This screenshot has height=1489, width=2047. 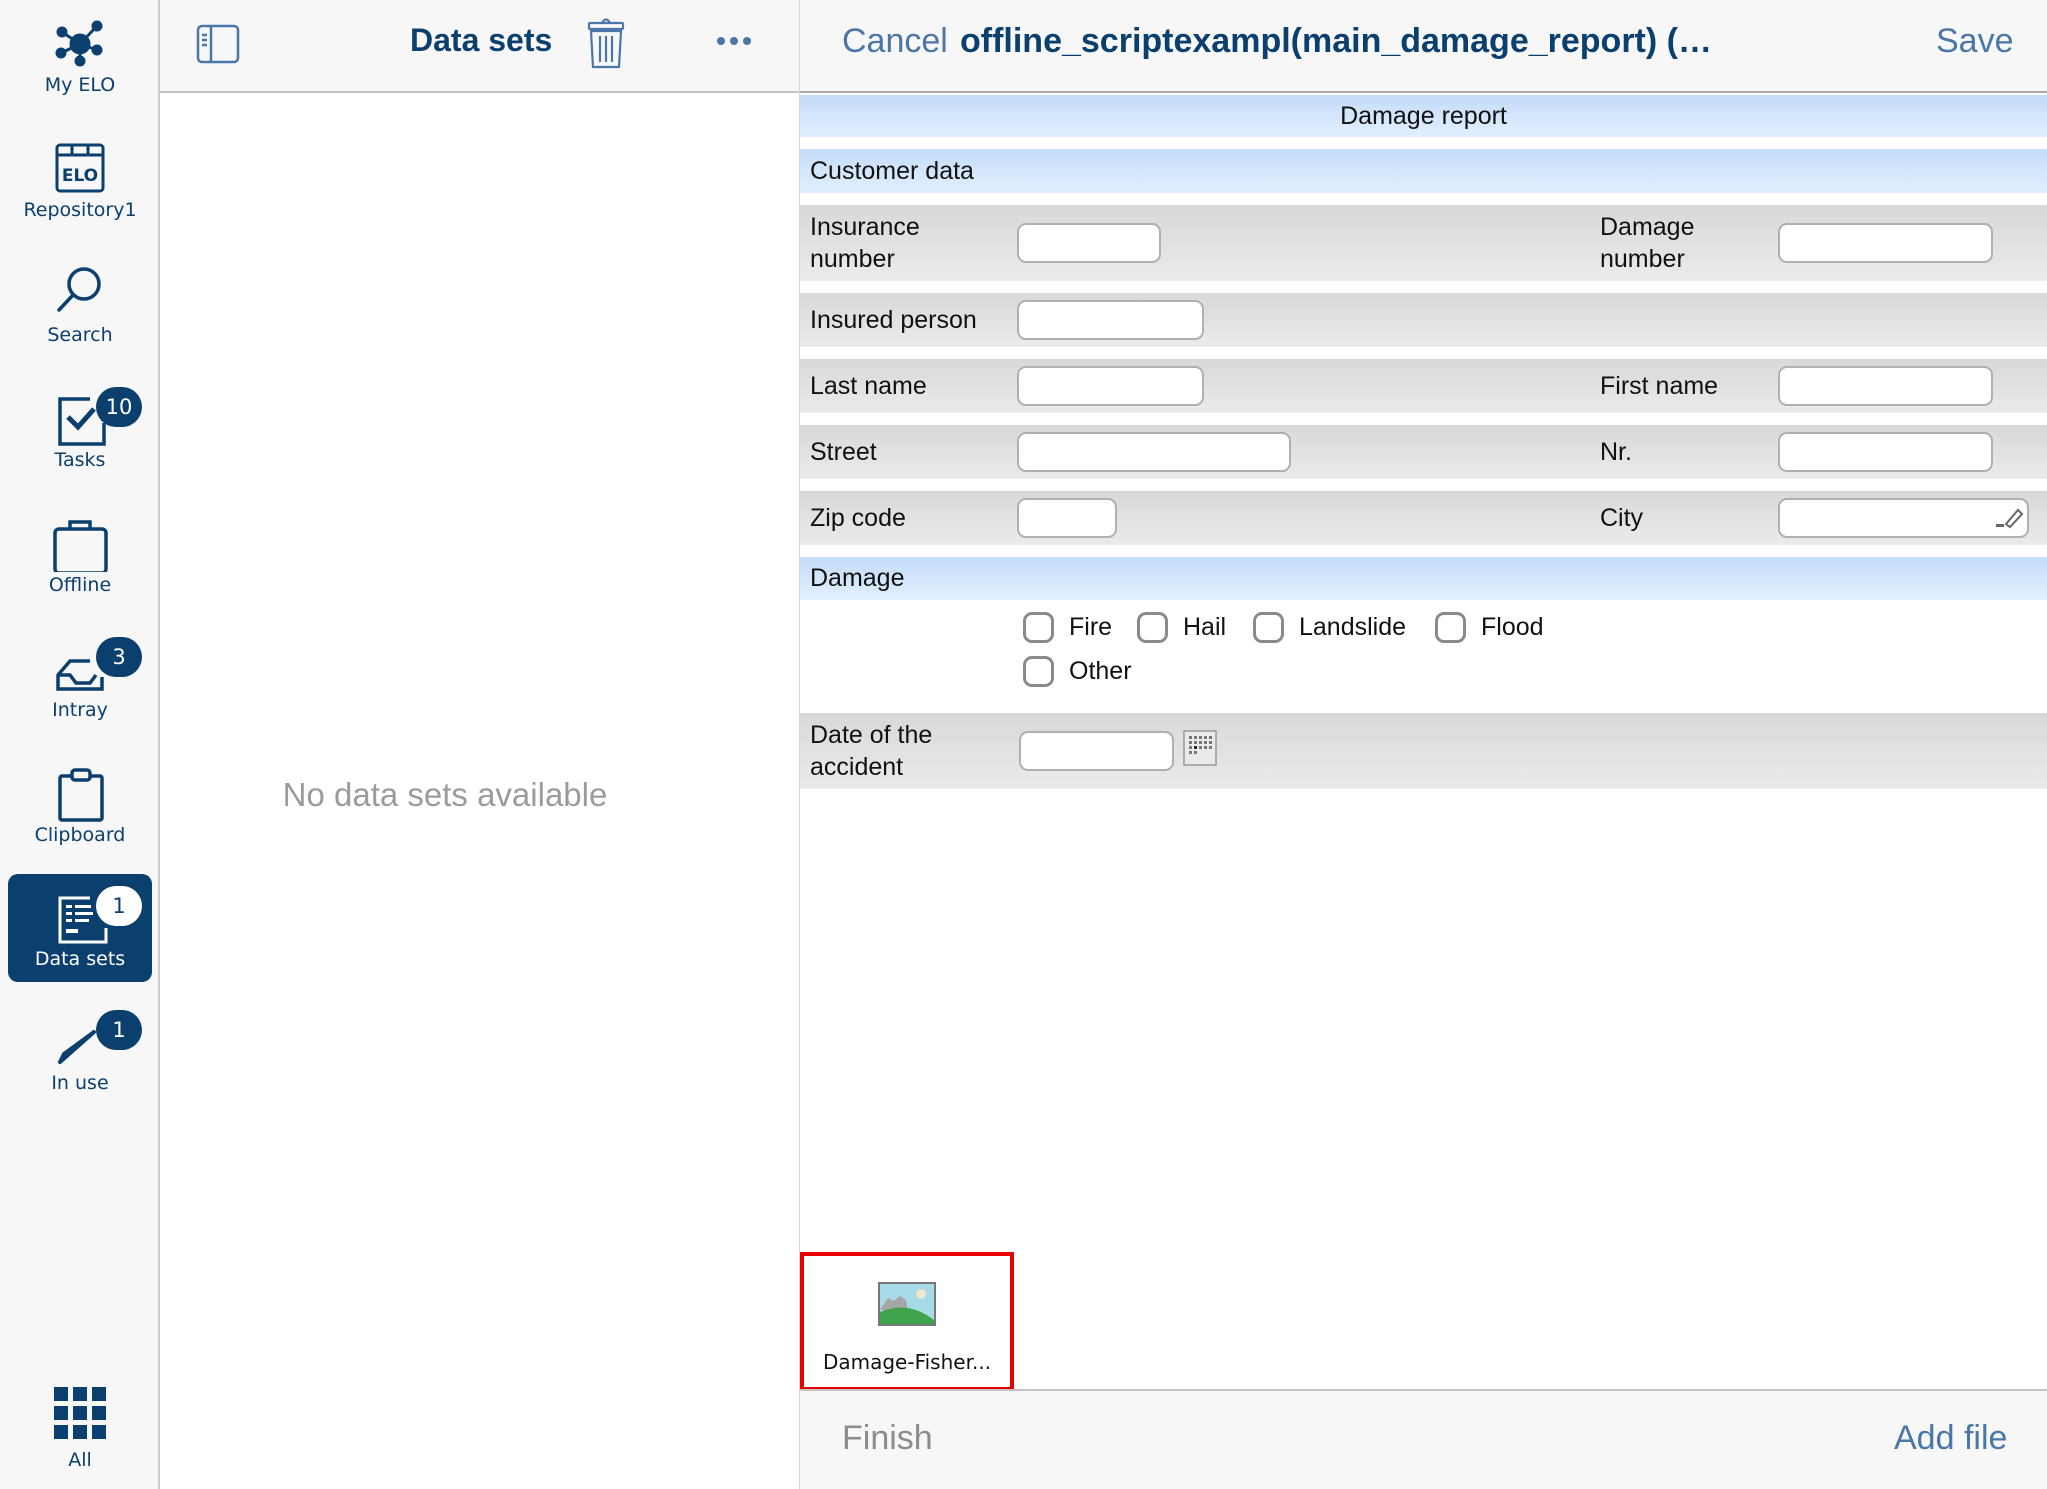 I want to click on pencil-edit-icon, so click(x=2009, y=518).